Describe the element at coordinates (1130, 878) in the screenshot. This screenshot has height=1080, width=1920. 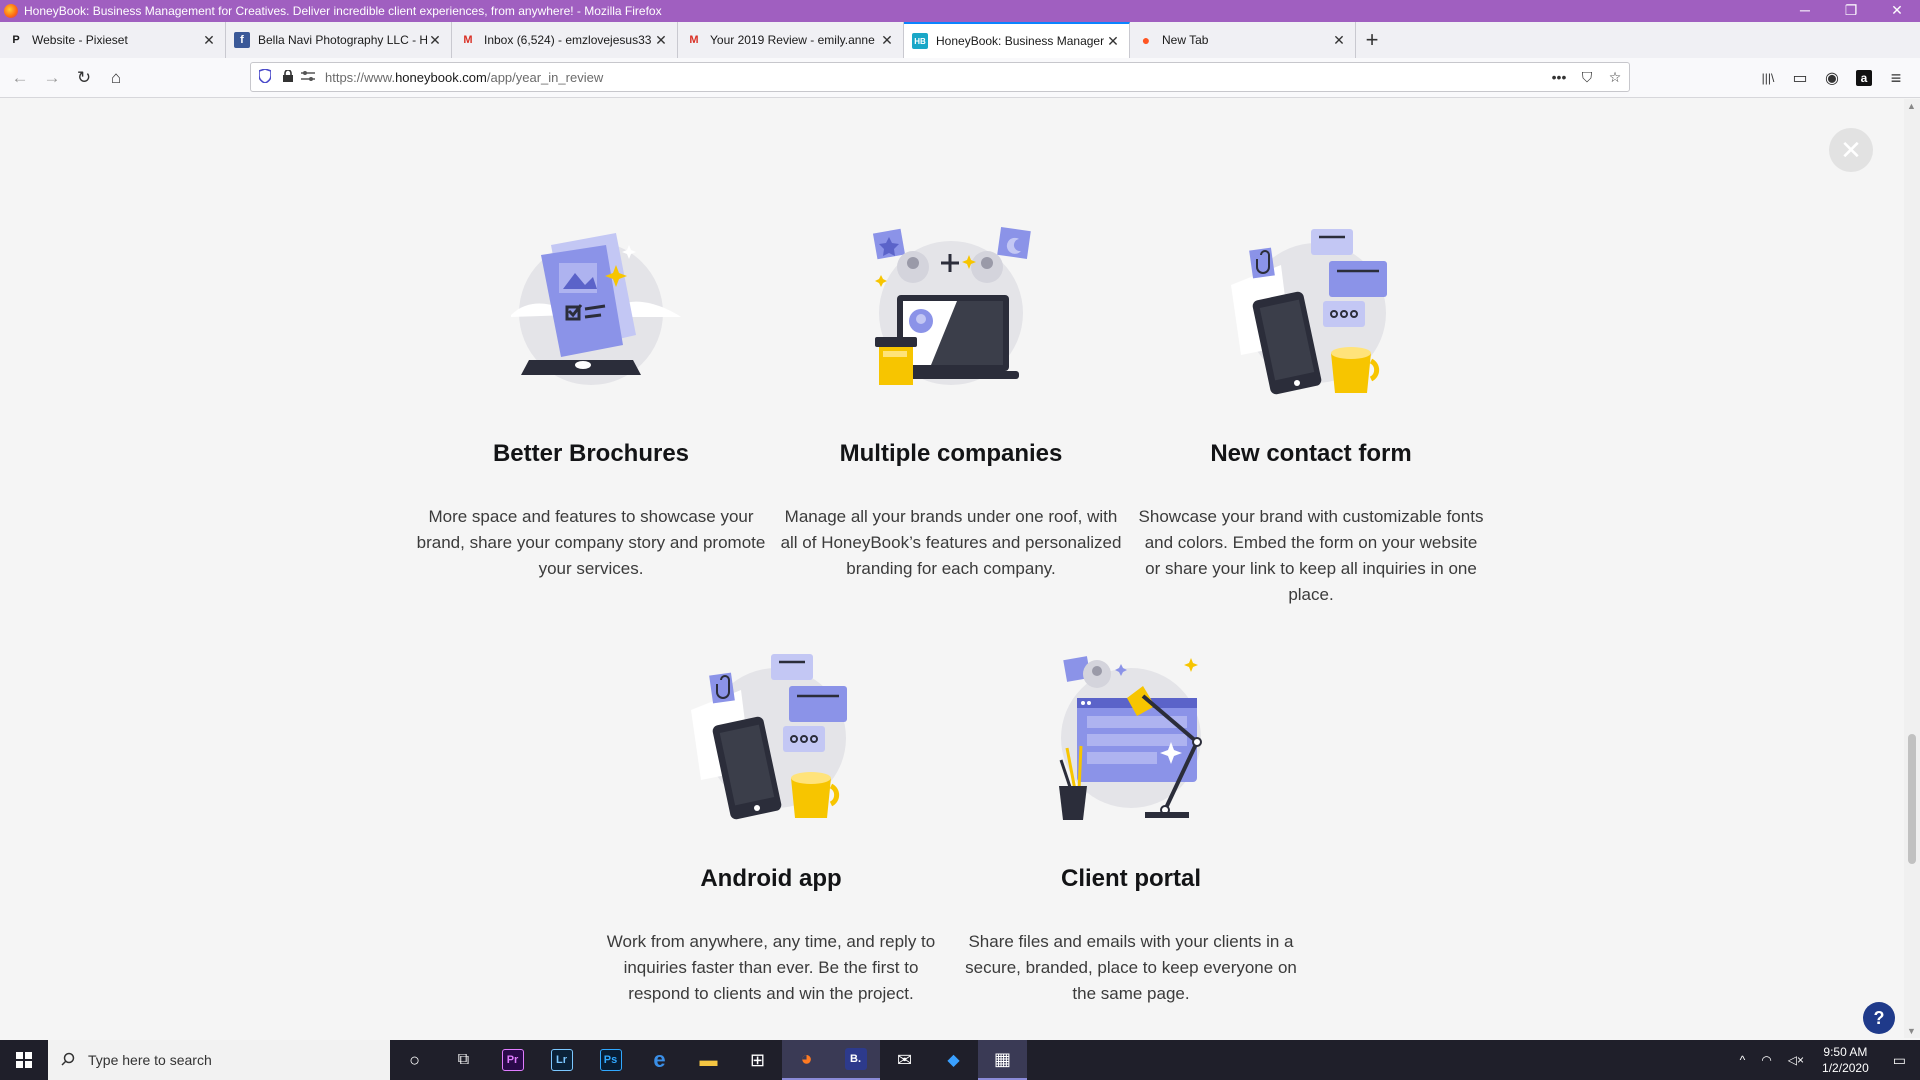
I see `feature-title: Client portal` at that location.